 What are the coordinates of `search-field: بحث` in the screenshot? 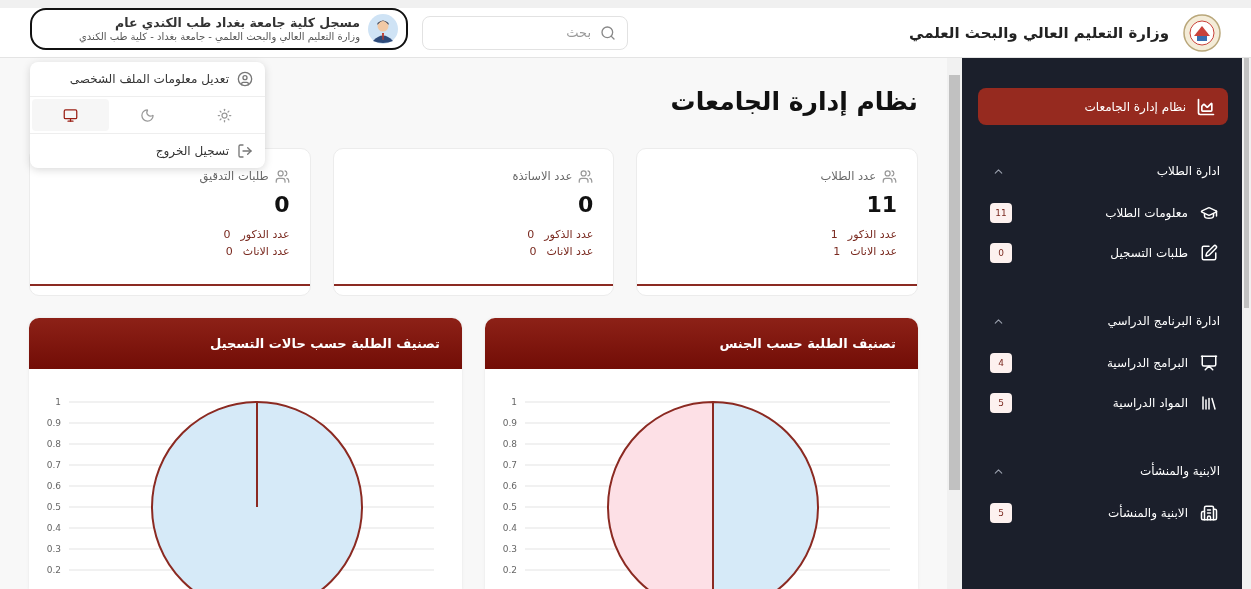 It's located at (525, 32).